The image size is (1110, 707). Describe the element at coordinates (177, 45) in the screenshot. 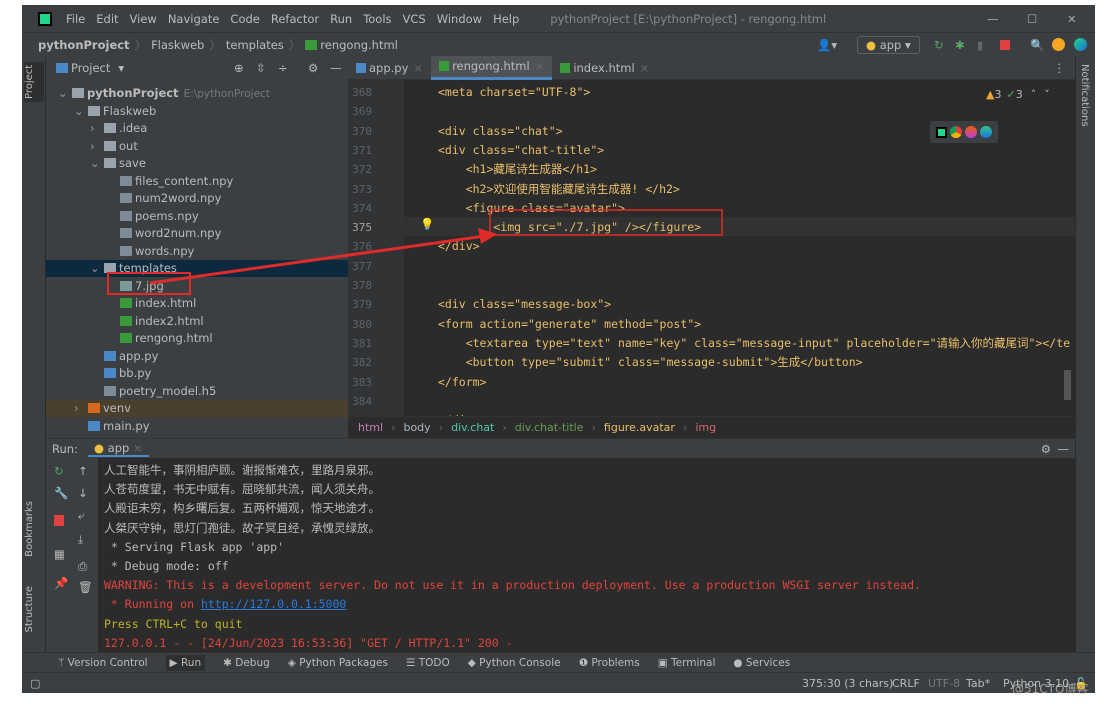

I see `breadcrumb-flaskweb: Flaskweb` at that location.